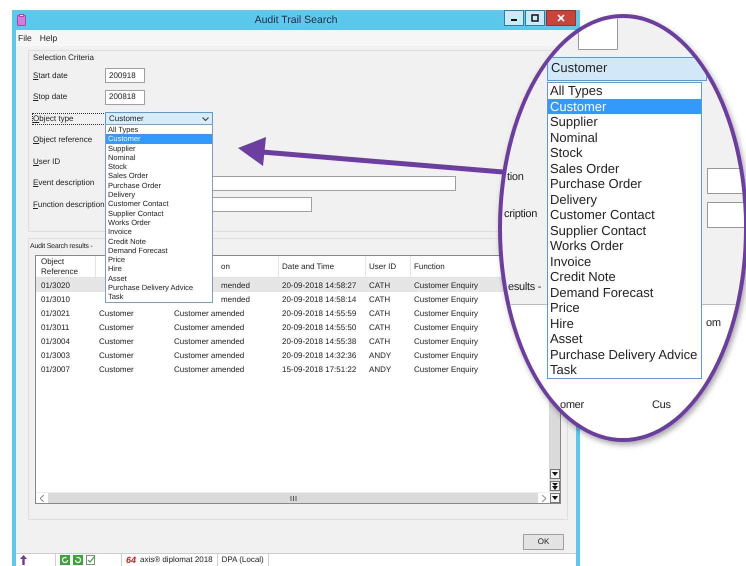 The height and width of the screenshot is (566, 746). I want to click on text-fragment: Cus, so click(661, 405).